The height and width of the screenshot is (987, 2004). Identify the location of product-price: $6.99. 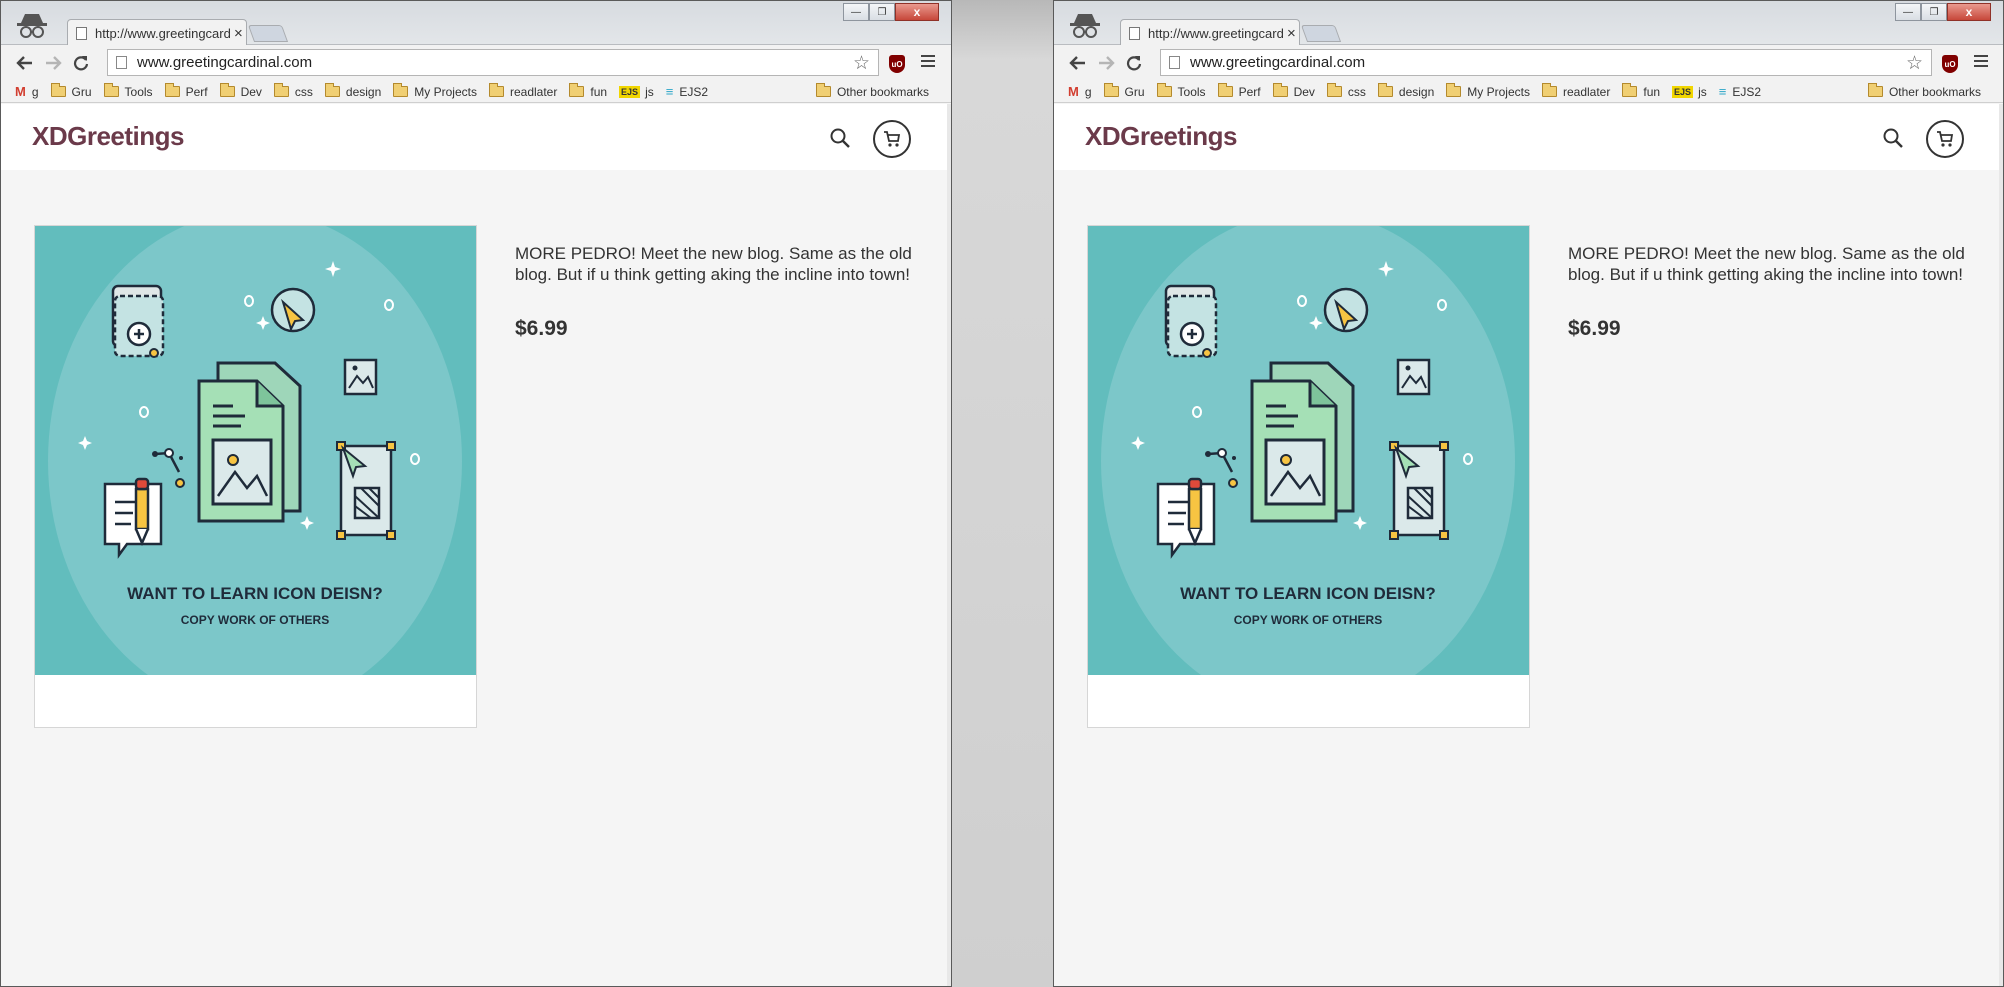
(1594, 328).